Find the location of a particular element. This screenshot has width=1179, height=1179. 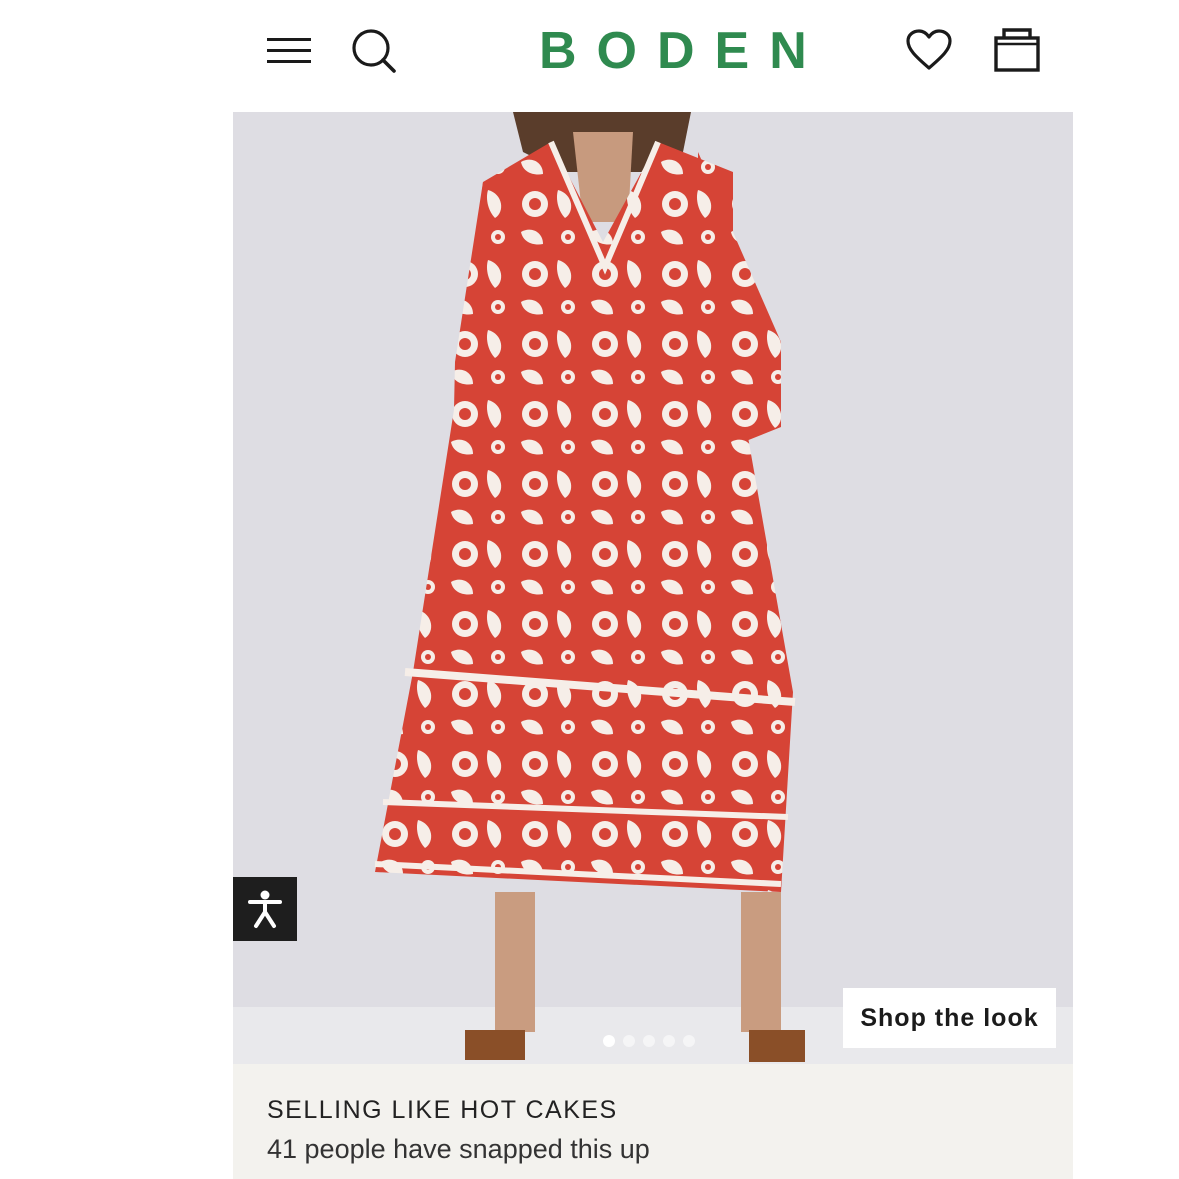

bag-button is located at coordinates (1017, 50).